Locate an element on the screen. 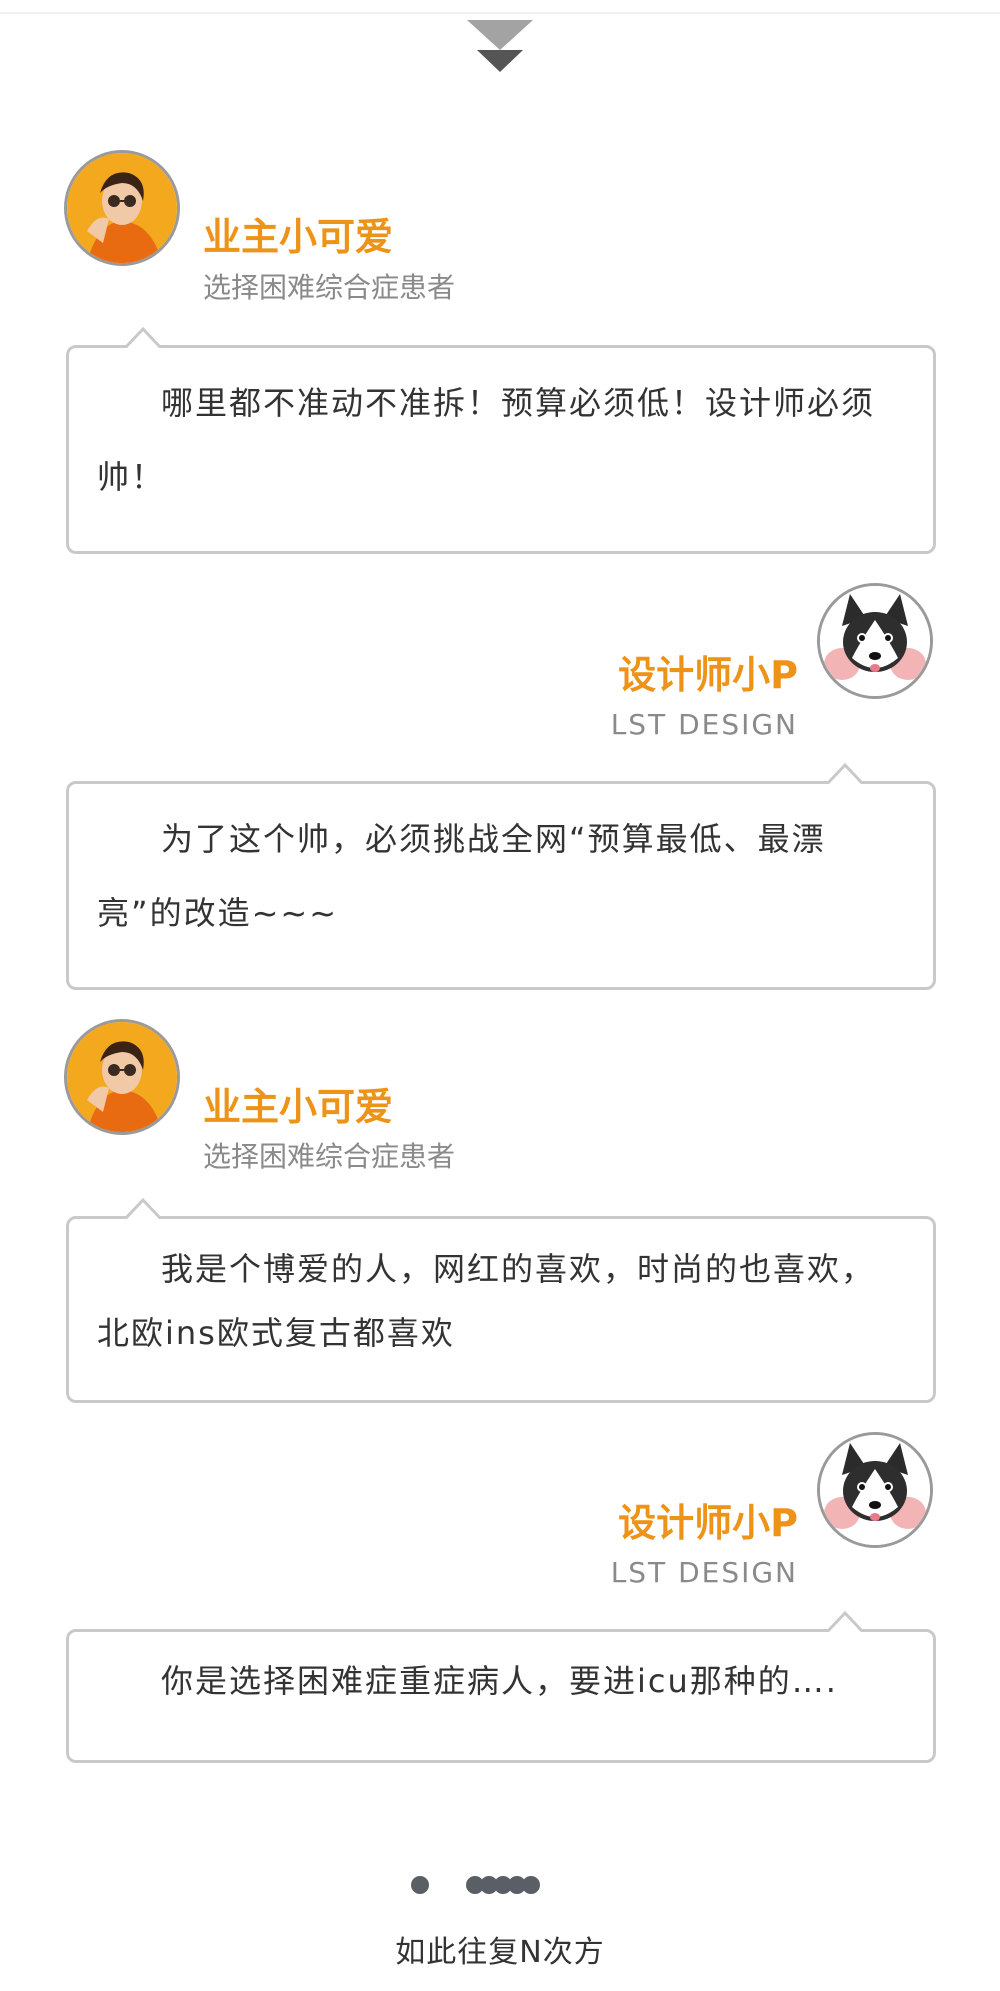  message-text: 哪里都不准动不准拆！预算必须低！设计师必须帅！ is located at coordinates (486, 440).